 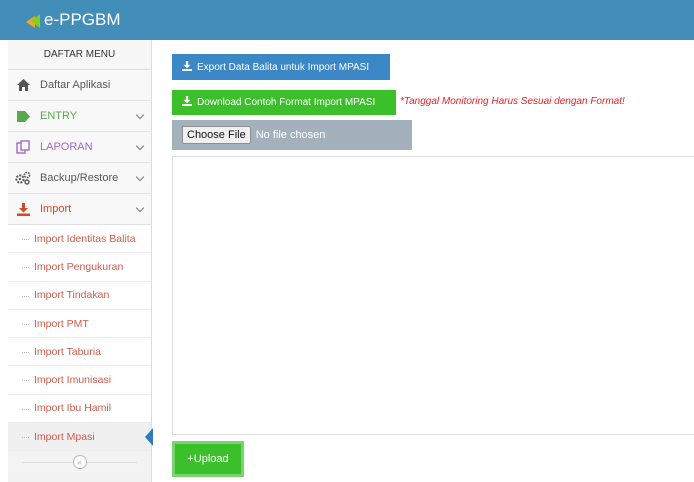 I want to click on sidebar-item-entry: ENTRY, so click(x=79, y=116).